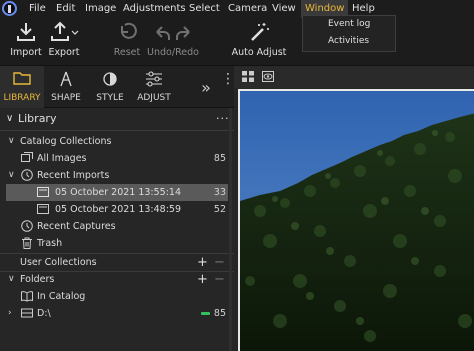  I want to click on drive-count: 85, so click(219, 313).